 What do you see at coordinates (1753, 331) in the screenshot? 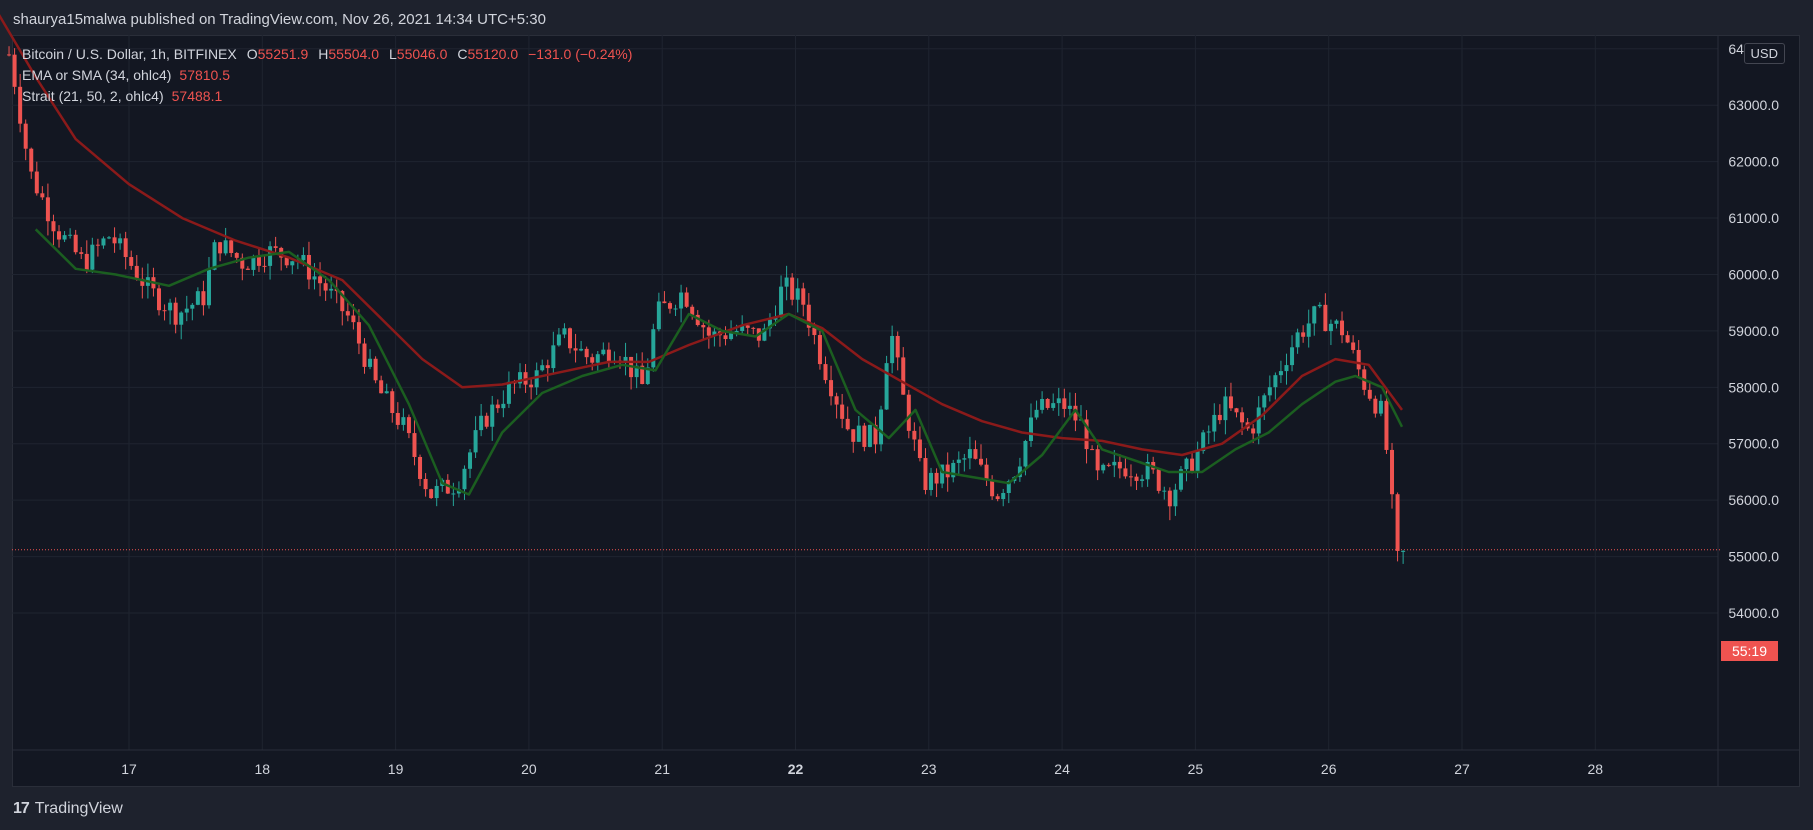
I see `y-tick-label: 59000.0` at bounding box center [1753, 331].